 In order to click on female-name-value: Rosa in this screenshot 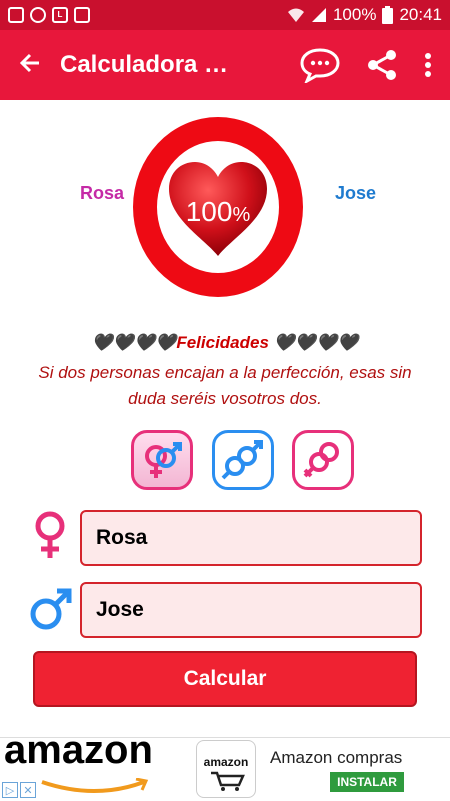, I will do `click(122, 537)`.